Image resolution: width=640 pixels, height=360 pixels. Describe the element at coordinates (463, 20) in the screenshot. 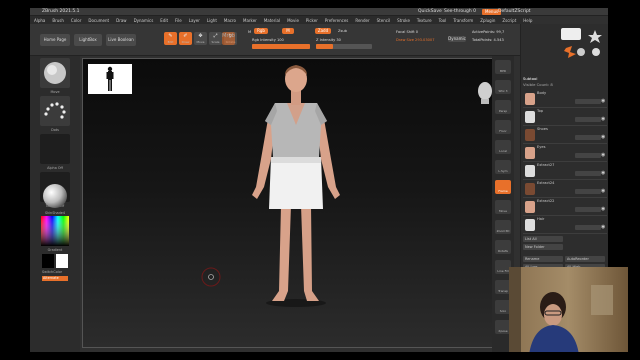

I see `menu-transform: Transform` at that location.